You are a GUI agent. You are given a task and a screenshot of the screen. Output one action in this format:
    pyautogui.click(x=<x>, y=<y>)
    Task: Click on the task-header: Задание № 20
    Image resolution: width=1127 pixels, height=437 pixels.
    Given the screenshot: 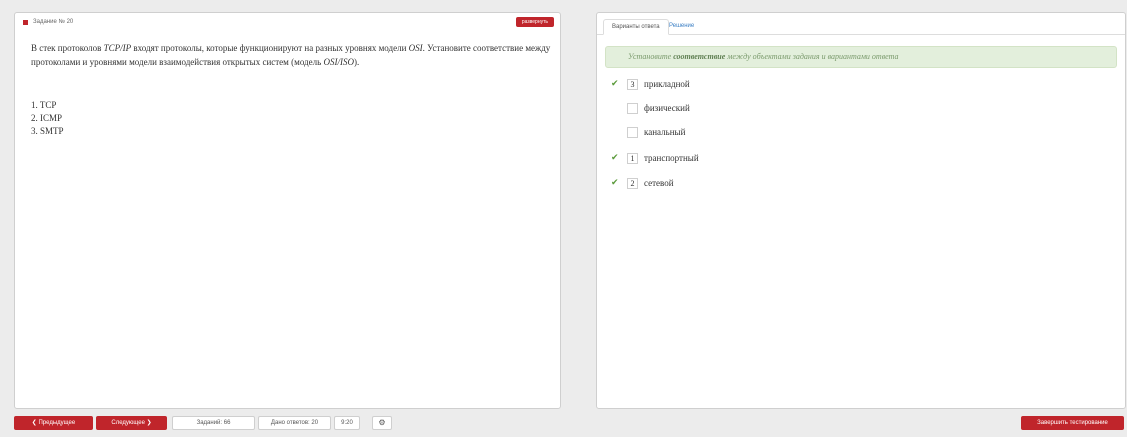 What is the action you would take?
    pyautogui.click(x=48, y=22)
    